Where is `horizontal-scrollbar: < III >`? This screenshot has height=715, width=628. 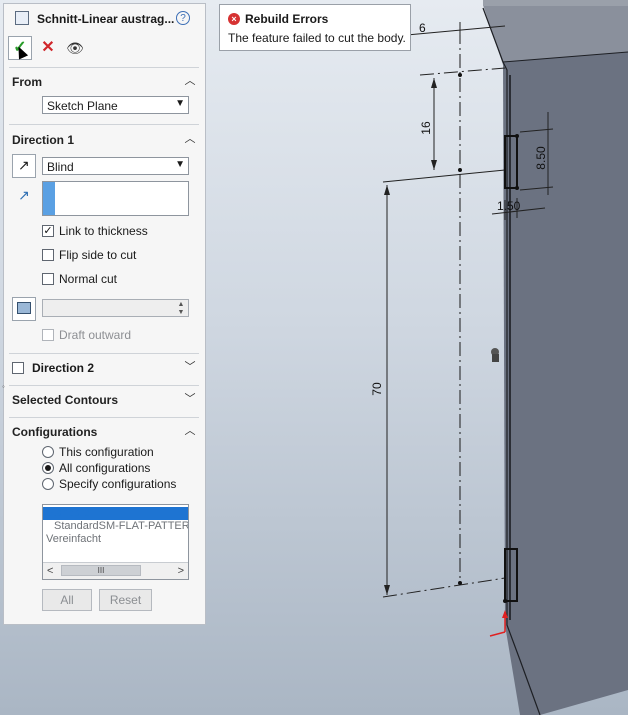 horizontal-scrollbar: < III > is located at coordinates (115, 570).